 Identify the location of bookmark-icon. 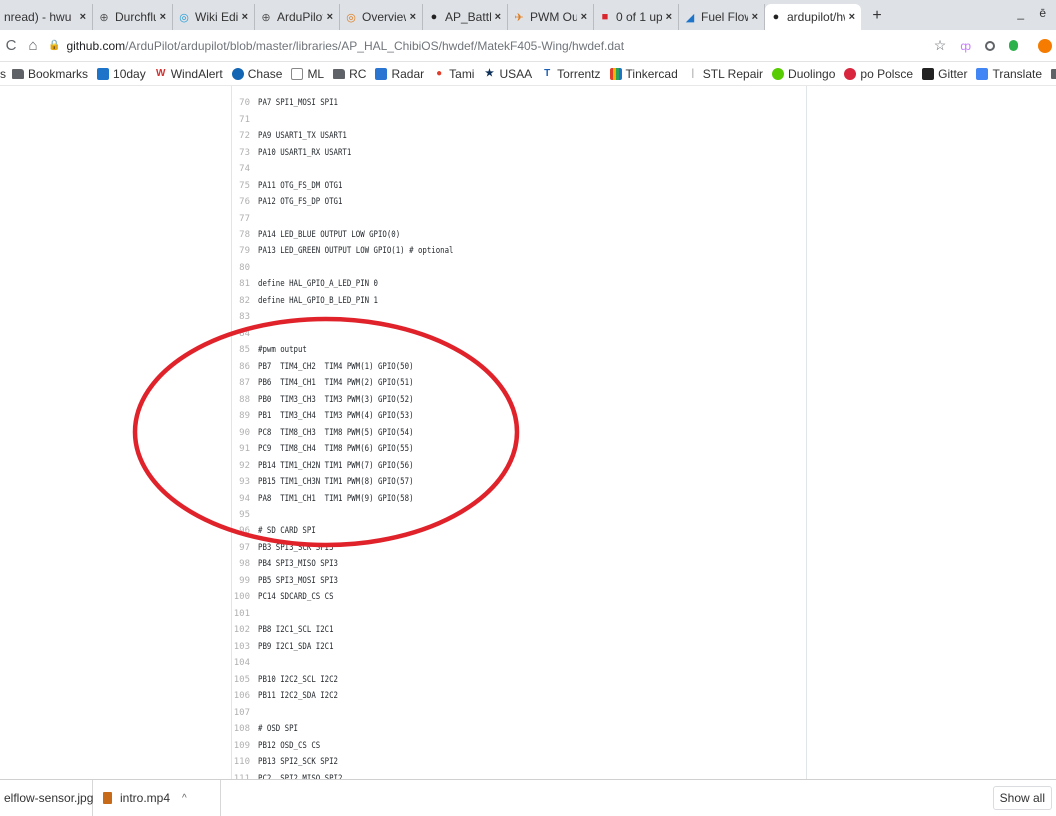
(615, 73).